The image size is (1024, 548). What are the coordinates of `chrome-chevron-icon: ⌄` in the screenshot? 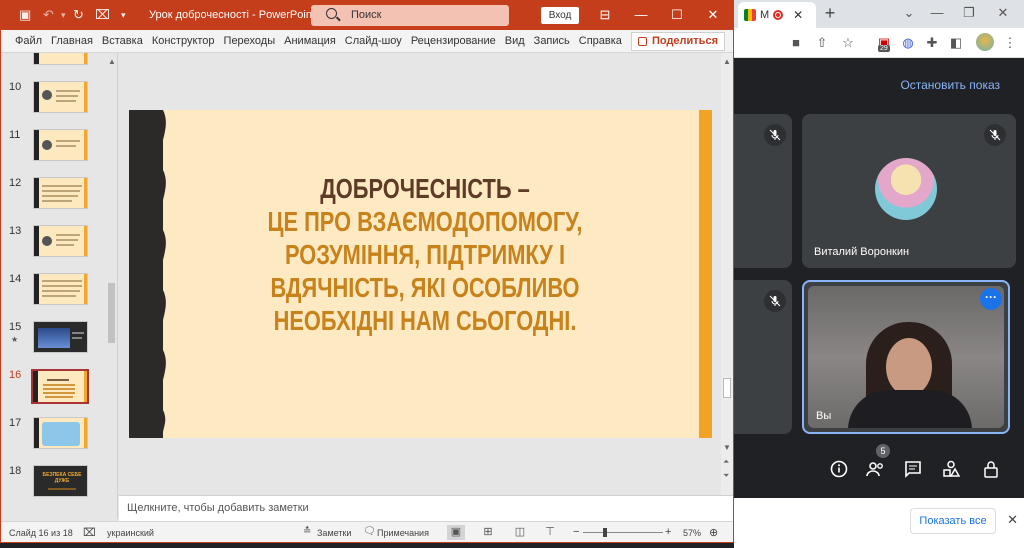 It's located at (909, 14).